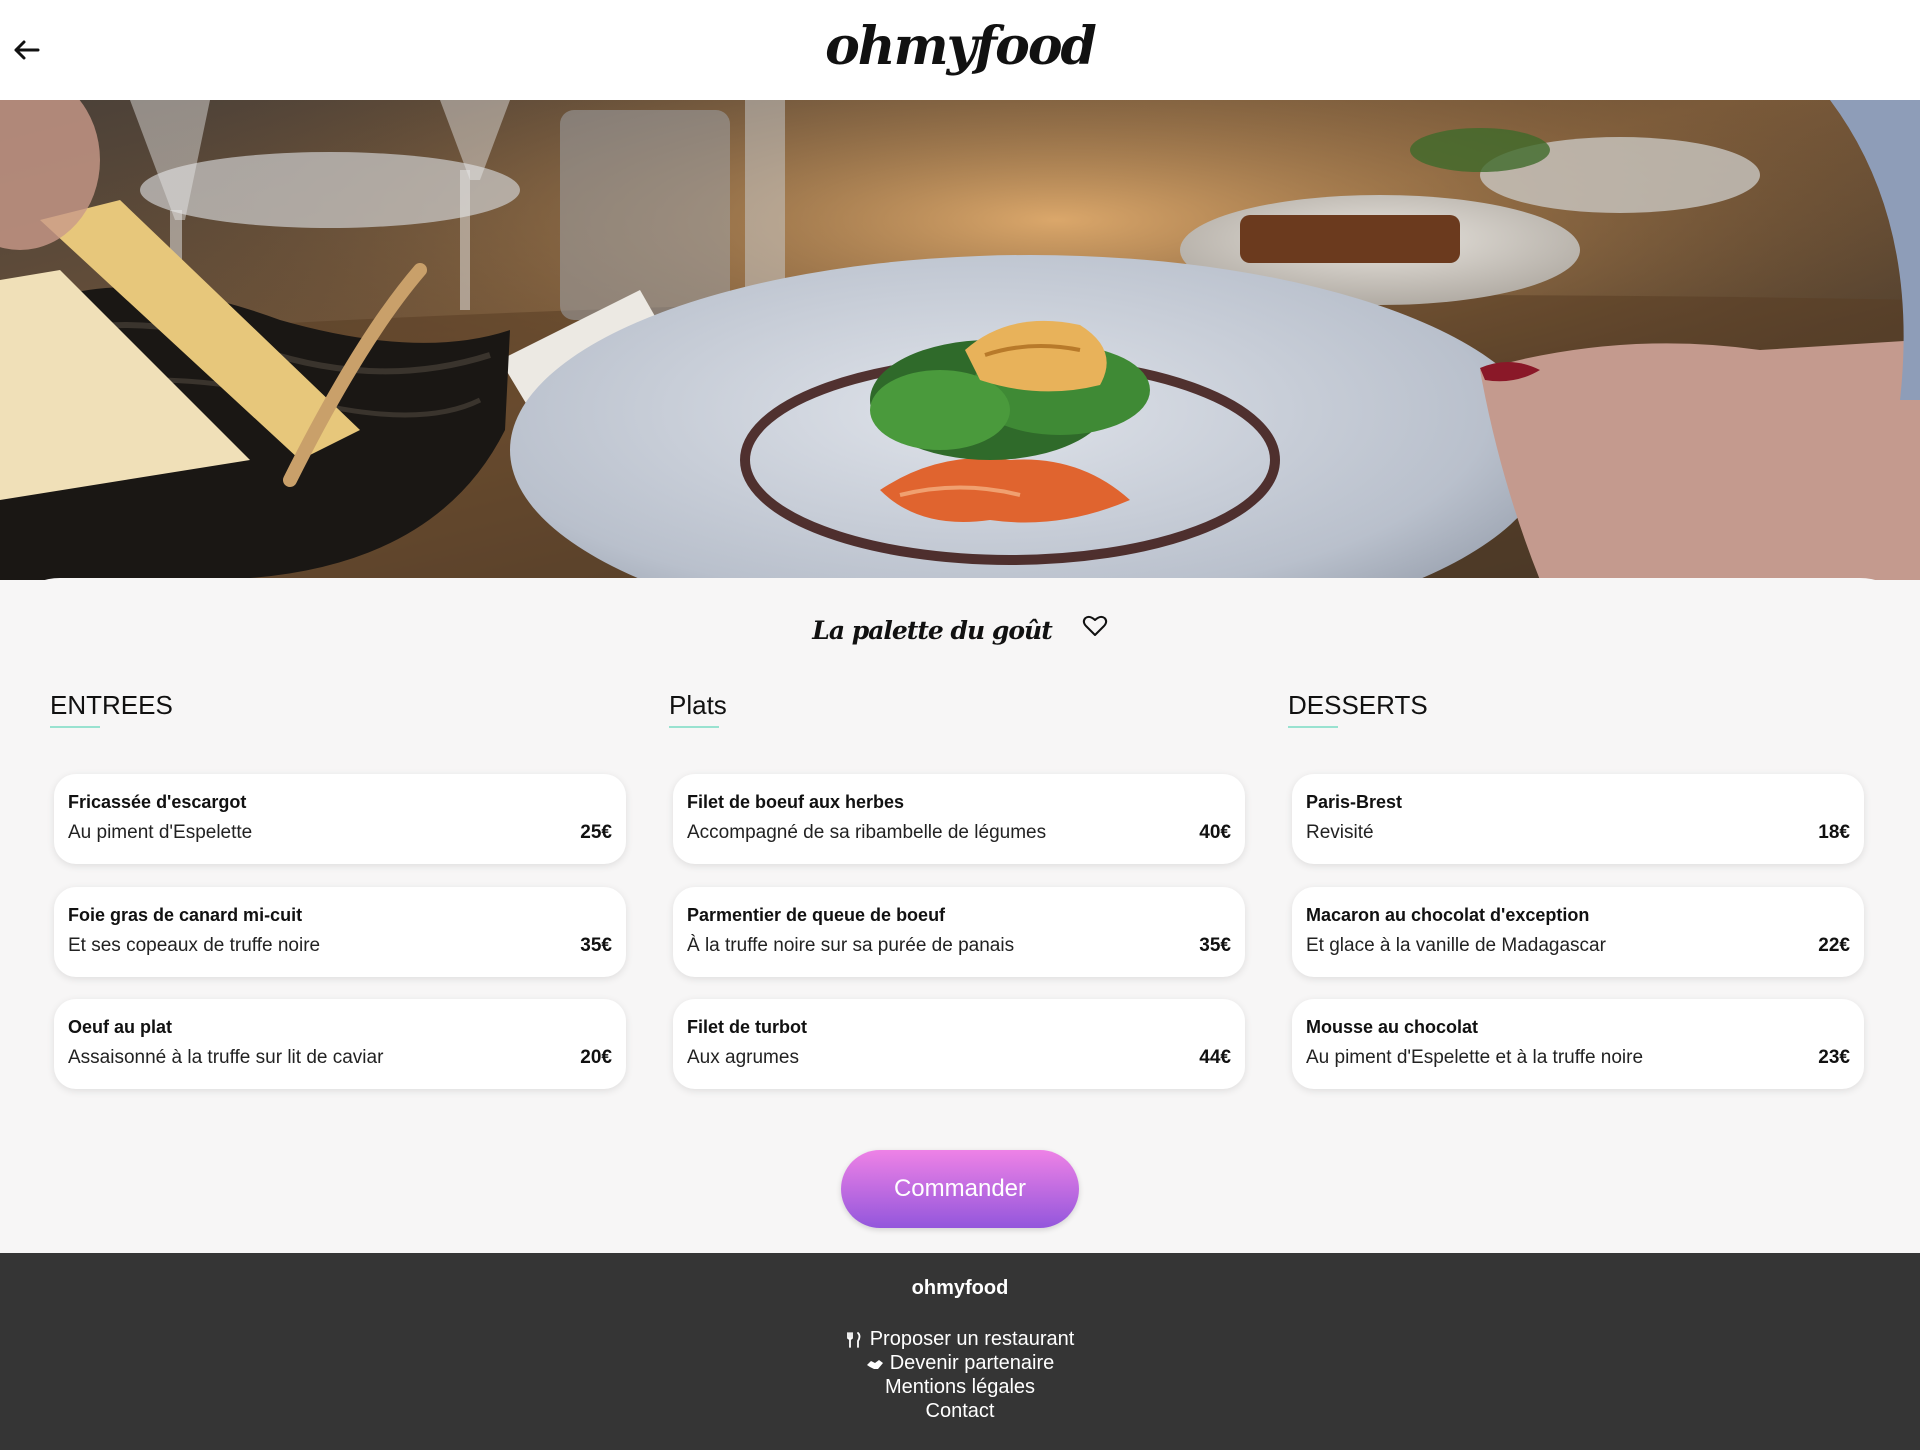 This screenshot has width=1920, height=1450. Describe the element at coordinates (960, 1387) in the screenshot. I see `footer-link-legal: Mentions légales` at that location.